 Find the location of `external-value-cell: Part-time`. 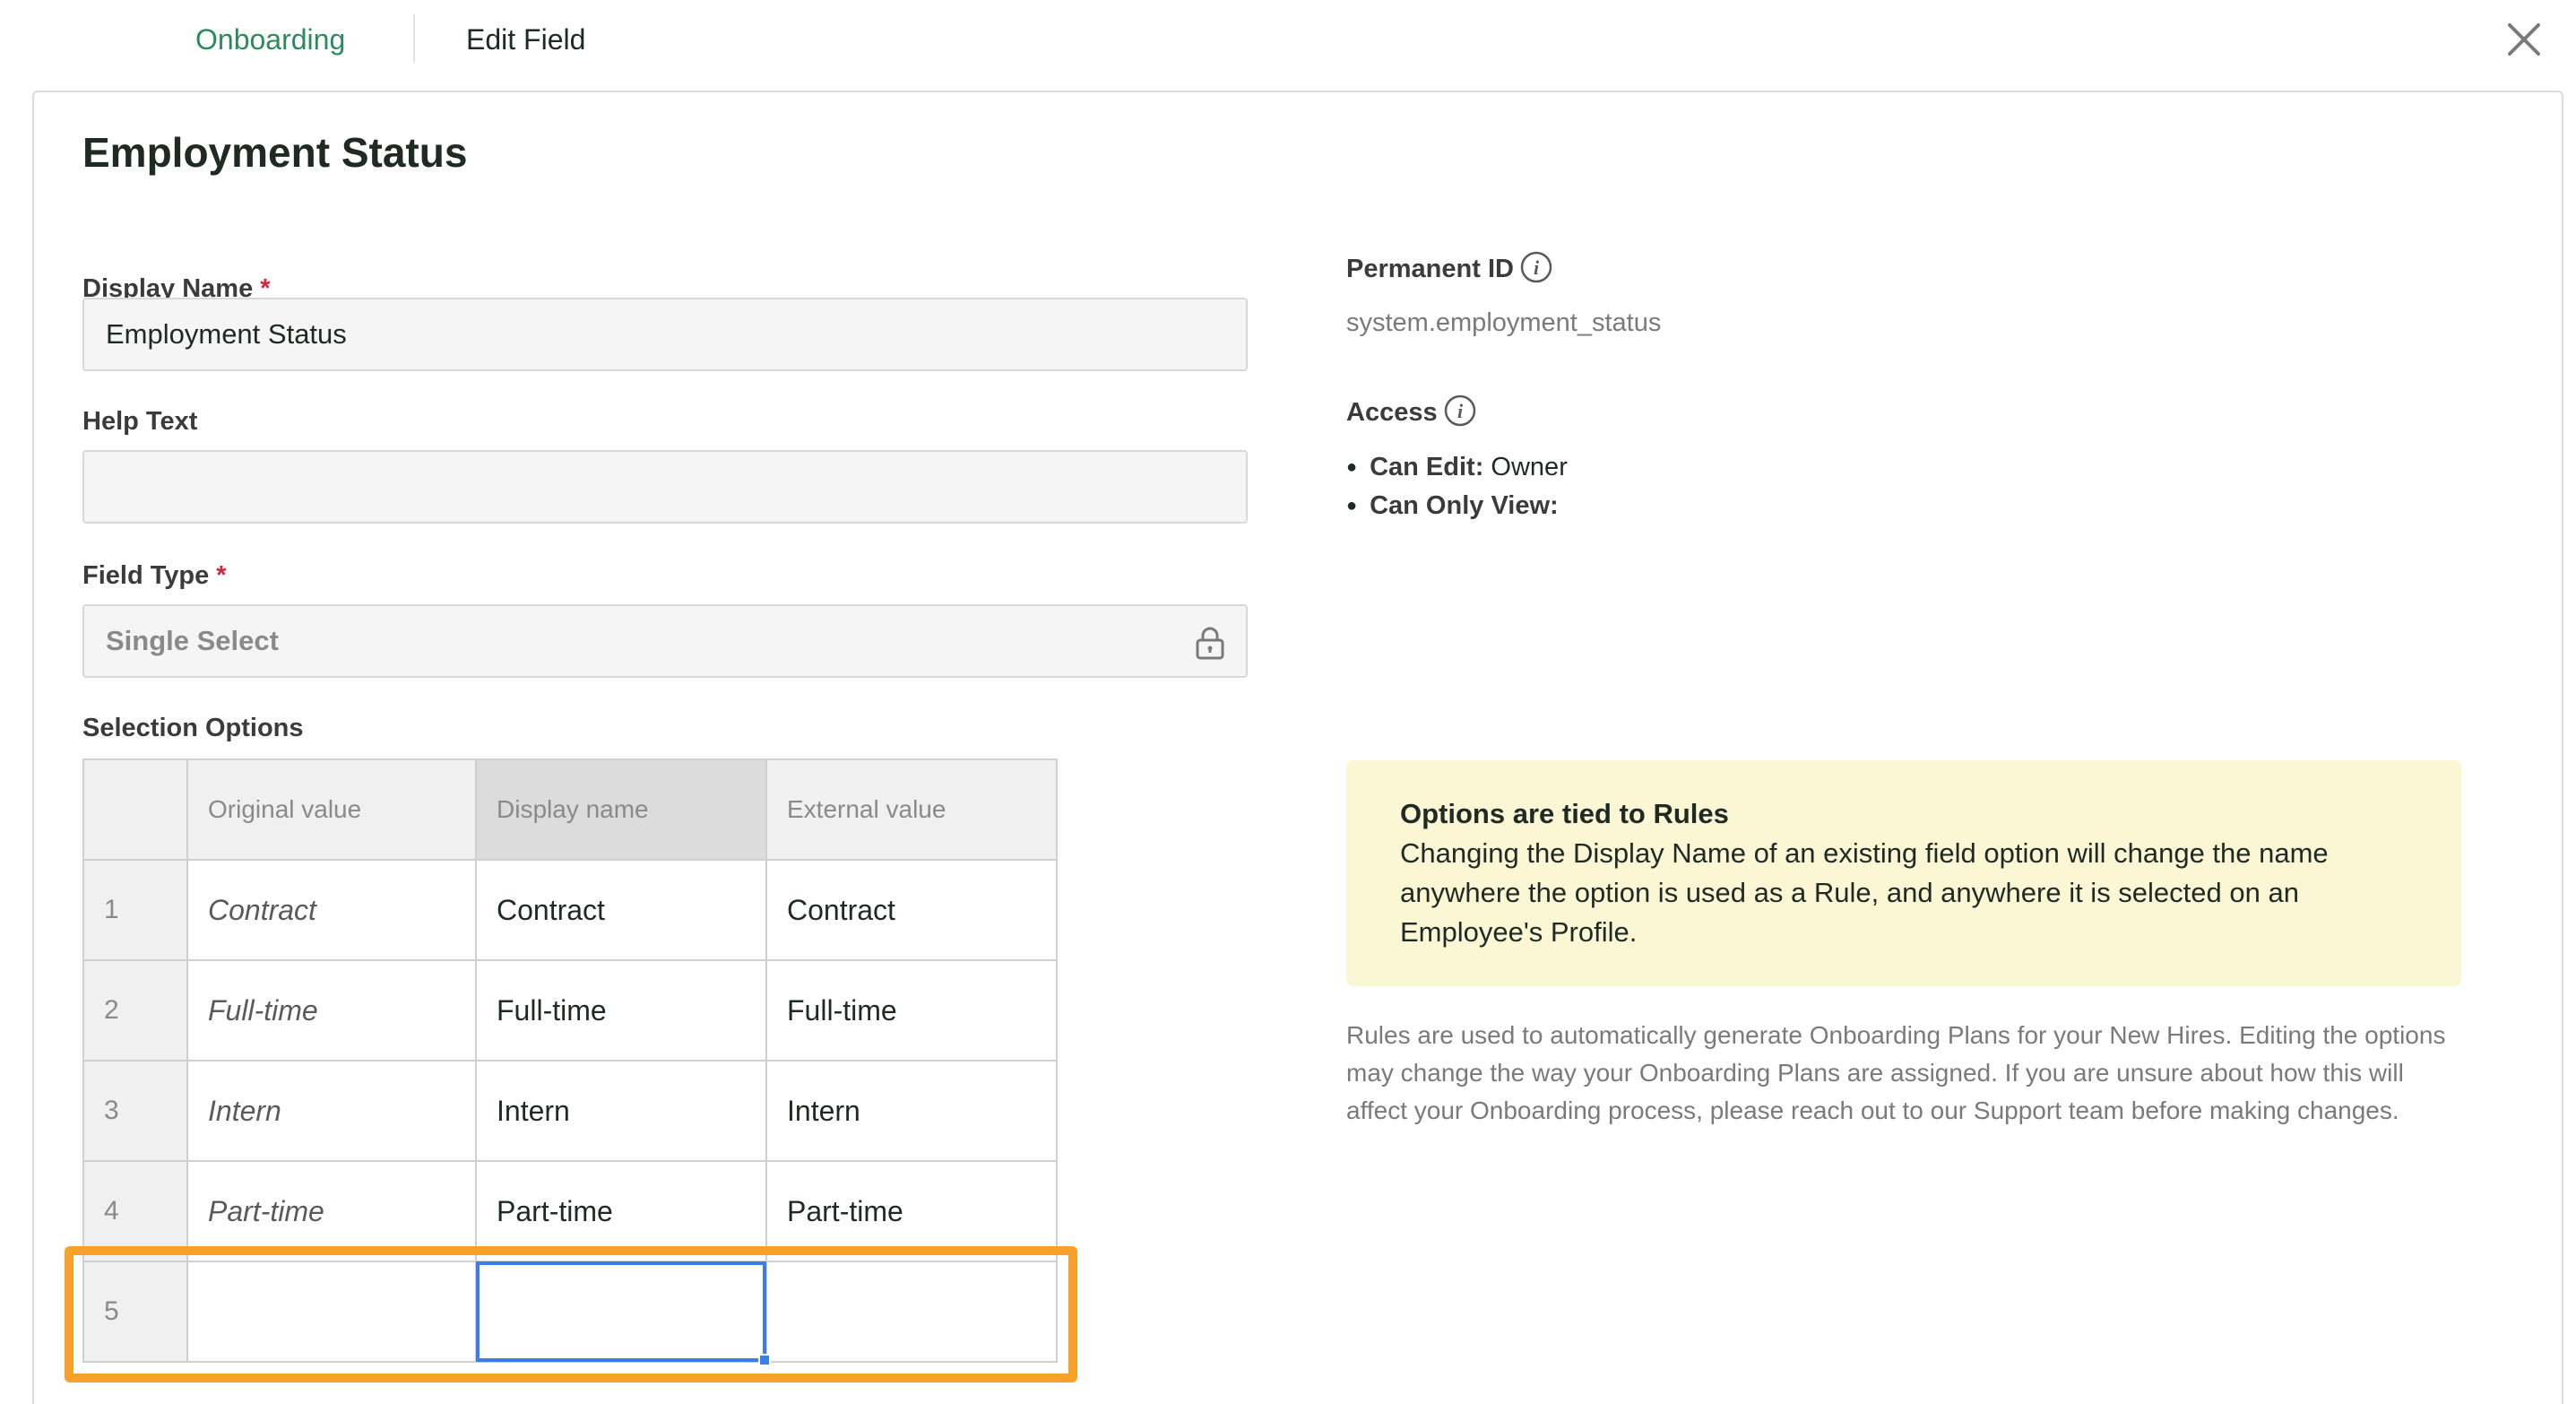

external-value-cell: Part-time is located at coordinates (911, 1211).